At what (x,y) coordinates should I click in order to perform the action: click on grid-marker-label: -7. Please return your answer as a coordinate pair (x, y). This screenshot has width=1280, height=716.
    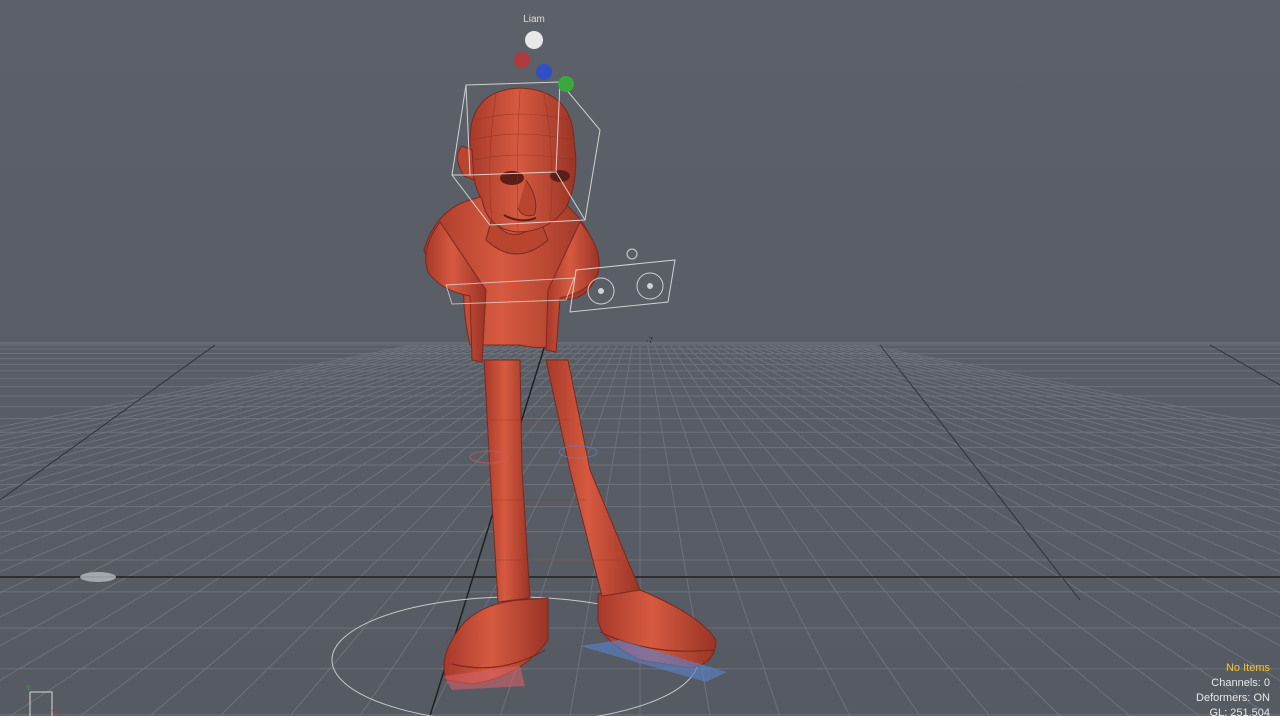
    Looking at the image, I should click on (650, 340).